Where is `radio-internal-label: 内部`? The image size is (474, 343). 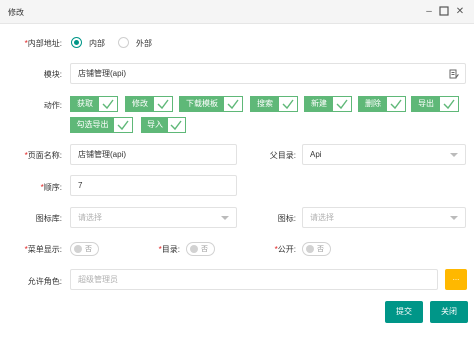
radio-internal-label: 内部 is located at coordinates (97, 43).